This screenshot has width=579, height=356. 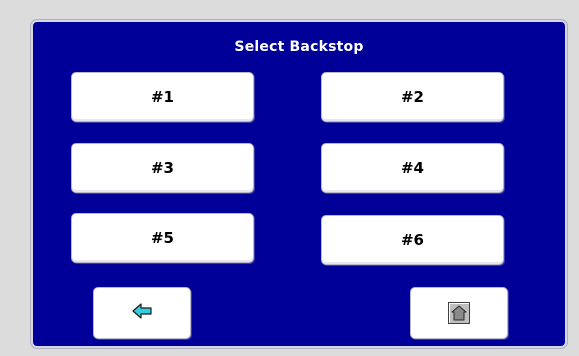 What do you see at coordinates (412, 168) in the screenshot?
I see `backstop-4-button: #4` at bounding box center [412, 168].